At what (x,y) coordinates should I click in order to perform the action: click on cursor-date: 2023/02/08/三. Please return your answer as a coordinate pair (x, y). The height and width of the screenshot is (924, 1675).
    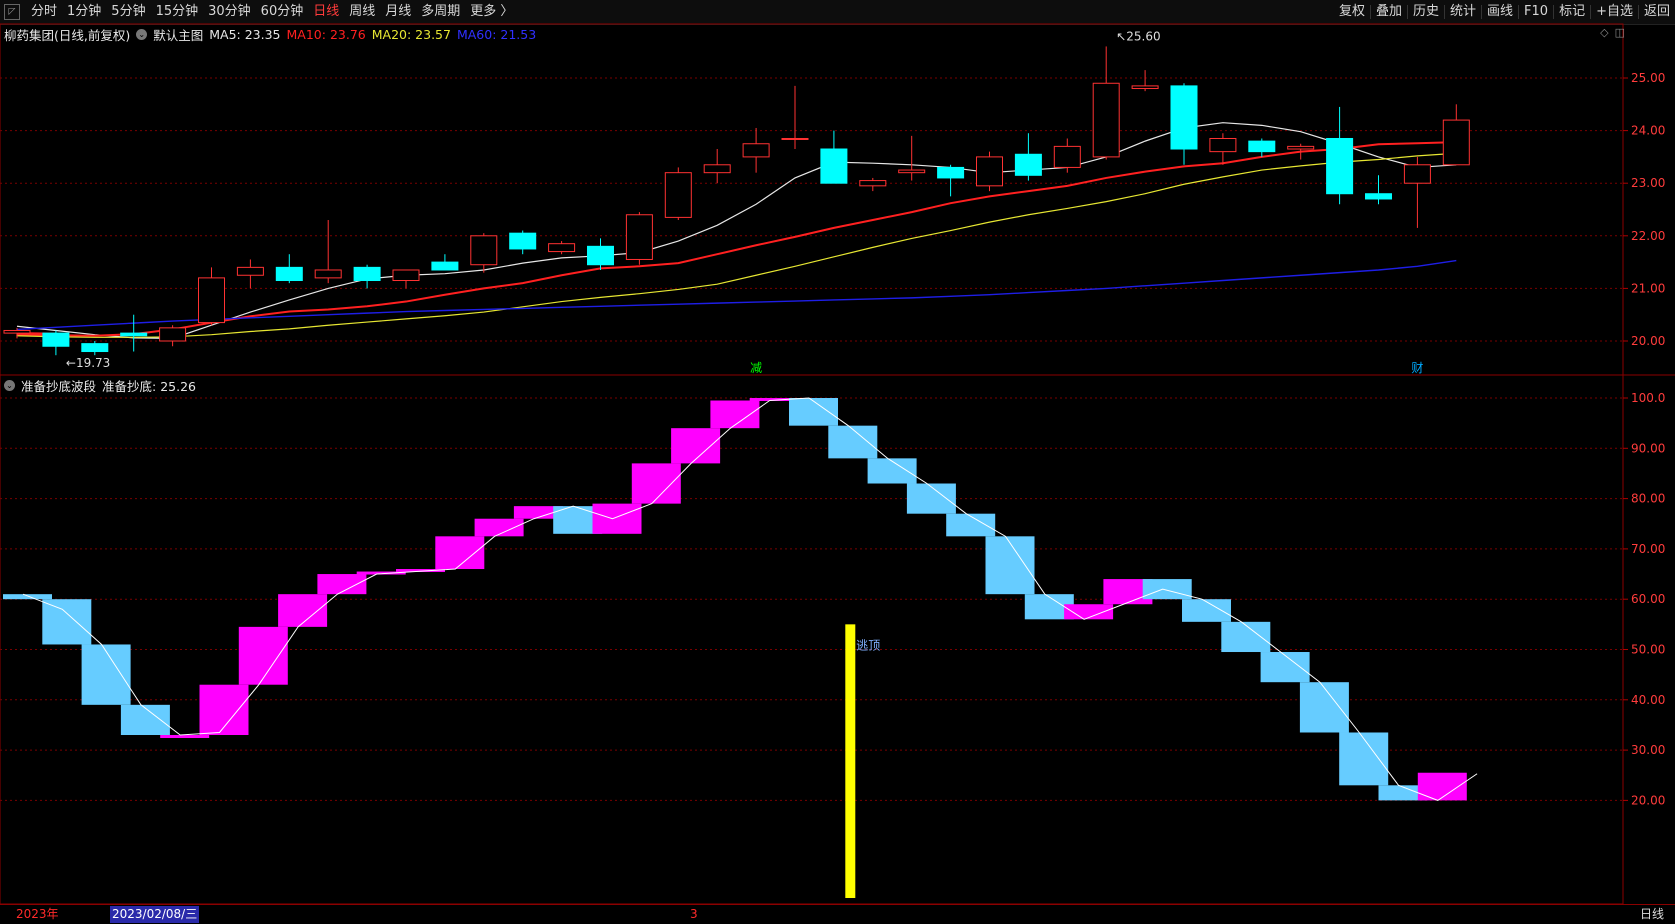
    Looking at the image, I should click on (155, 914).